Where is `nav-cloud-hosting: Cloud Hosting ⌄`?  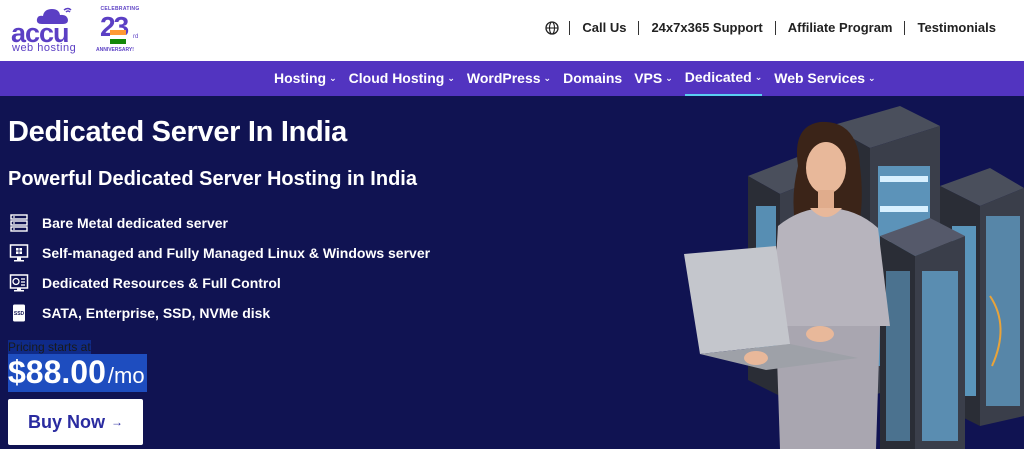 nav-cloud-hosting: Cloud Hosting ⌄ is located at coordinates (402, 78).